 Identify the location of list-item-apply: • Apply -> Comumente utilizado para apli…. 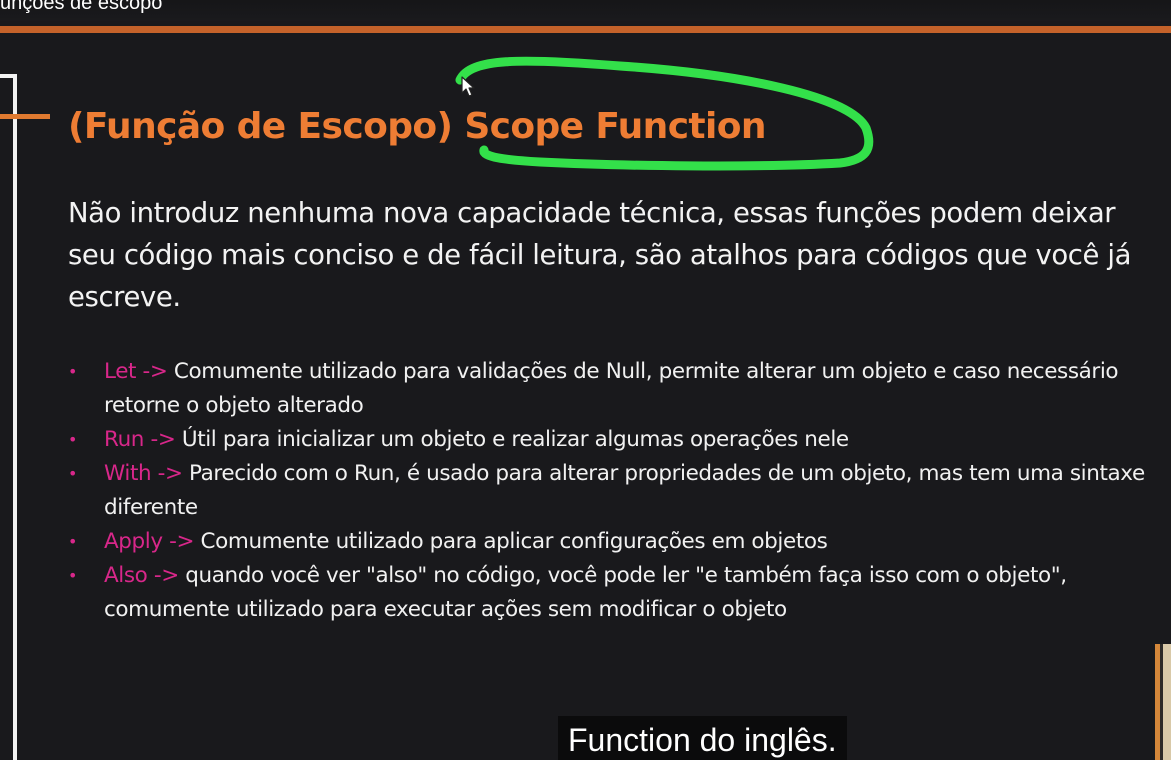
(615, 542).